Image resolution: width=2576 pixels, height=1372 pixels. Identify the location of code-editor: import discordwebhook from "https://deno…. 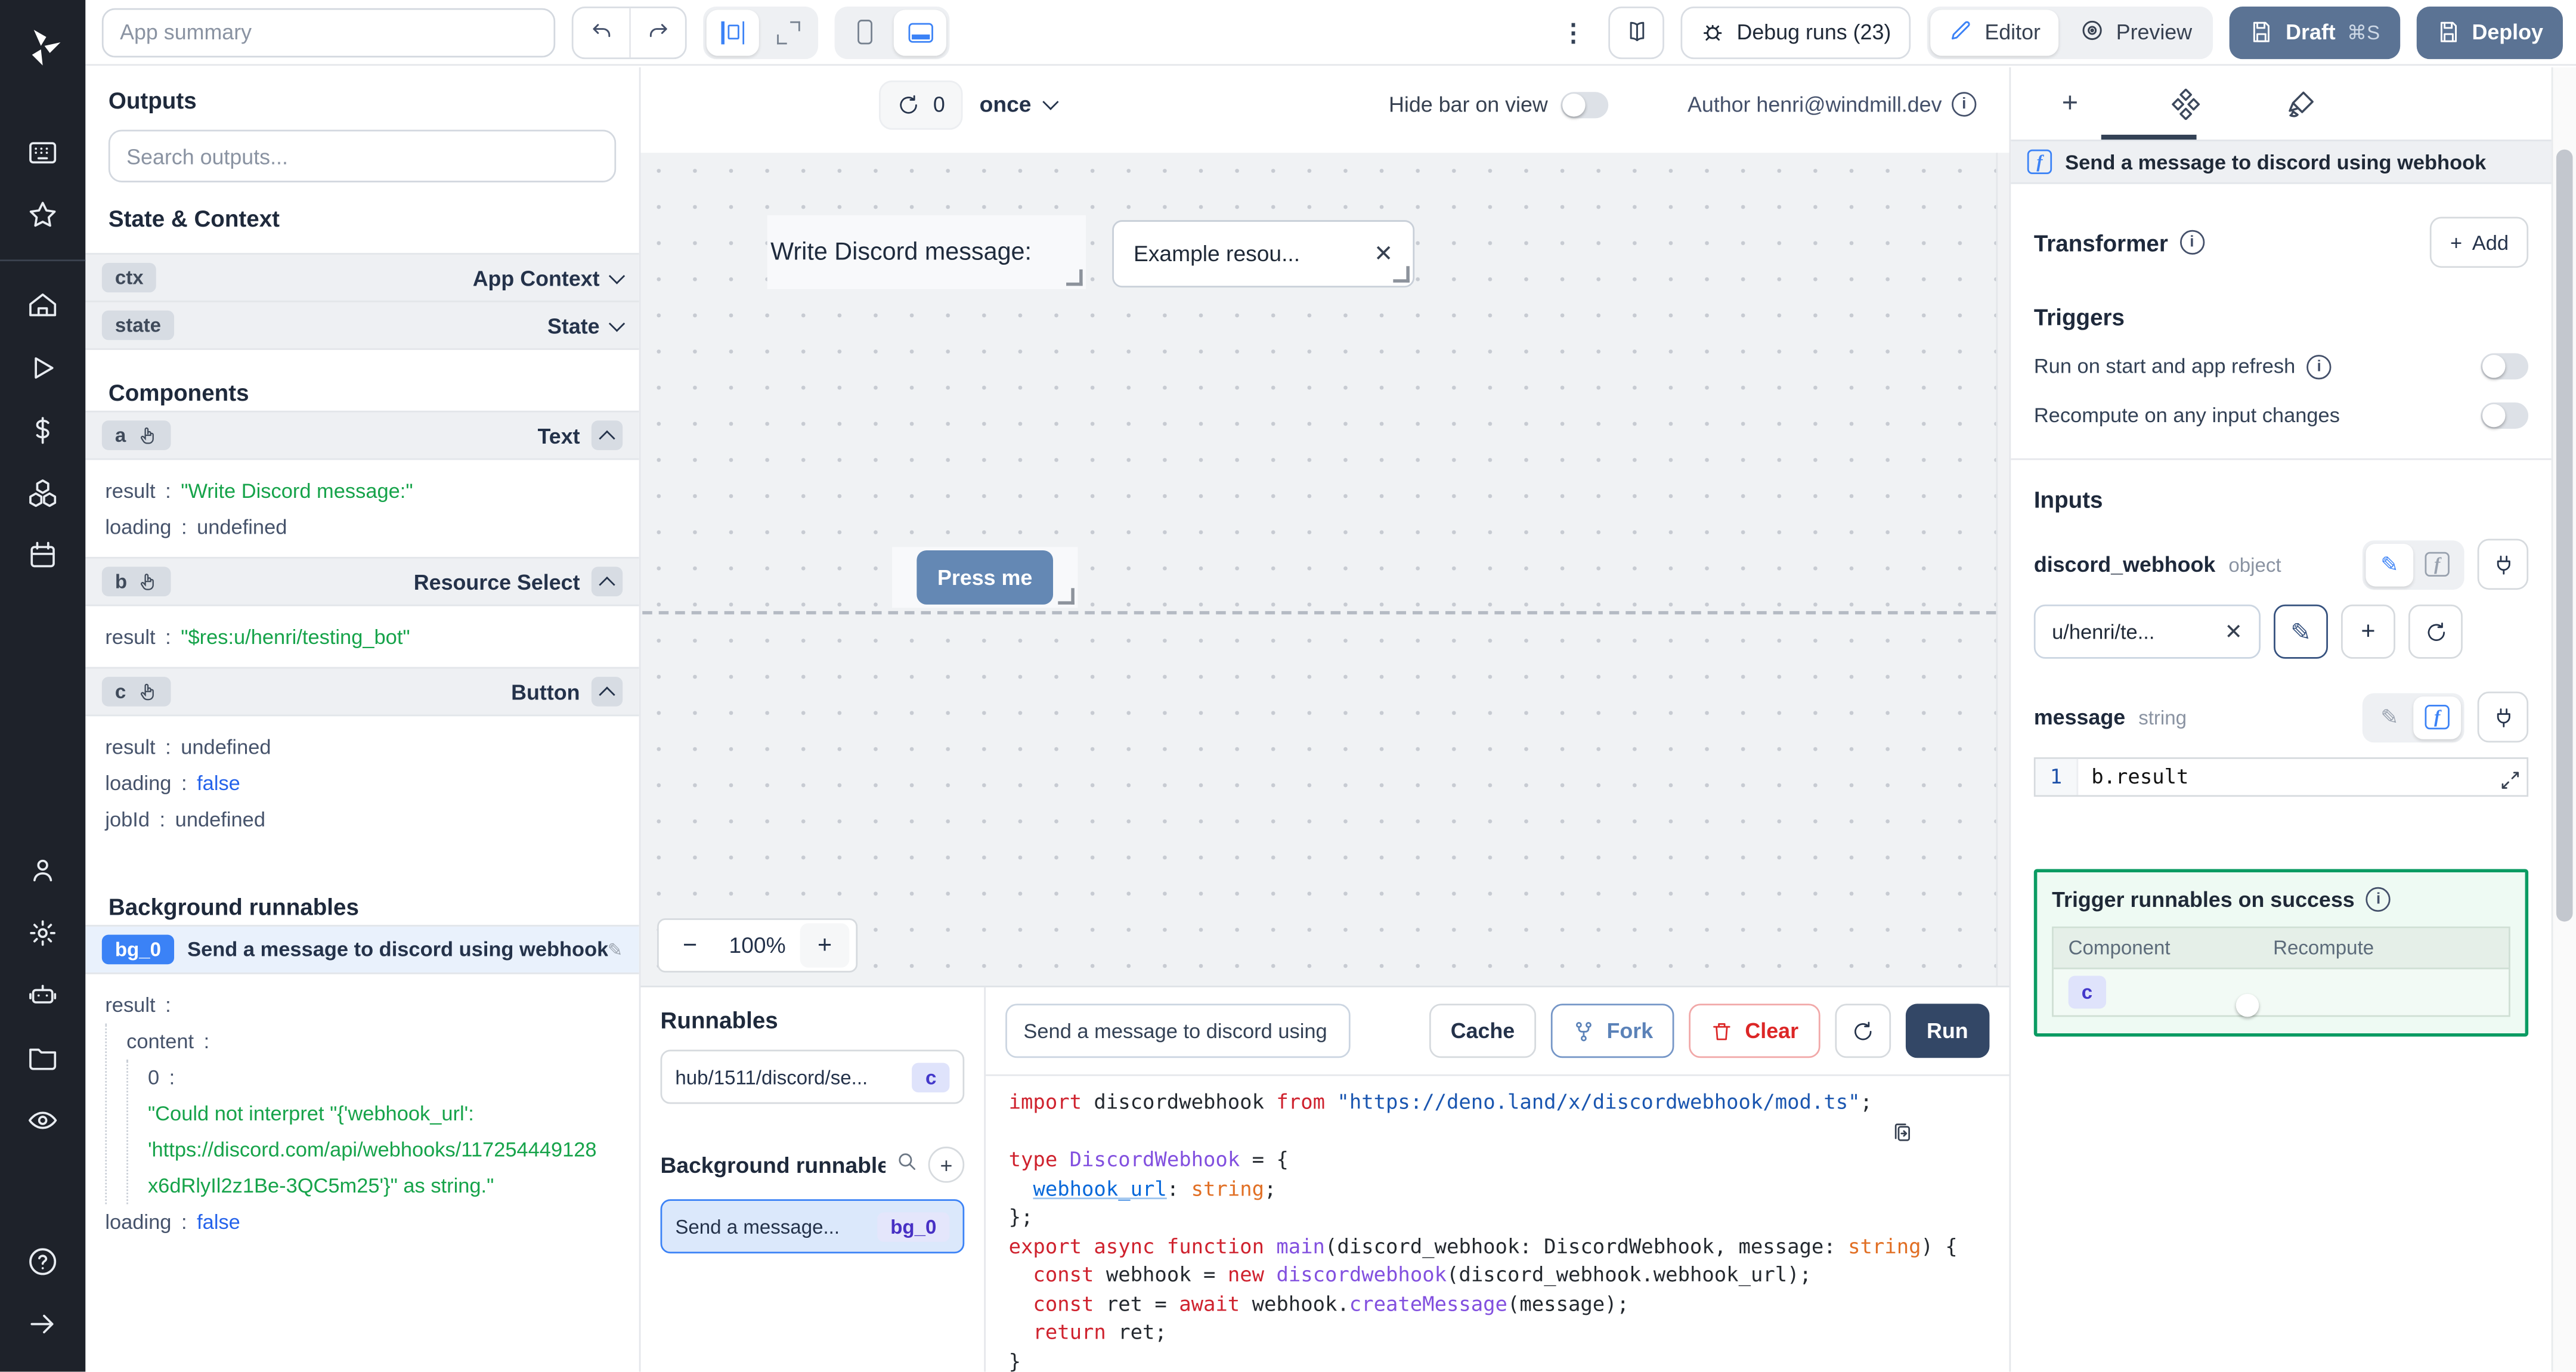
(1498, 1223).